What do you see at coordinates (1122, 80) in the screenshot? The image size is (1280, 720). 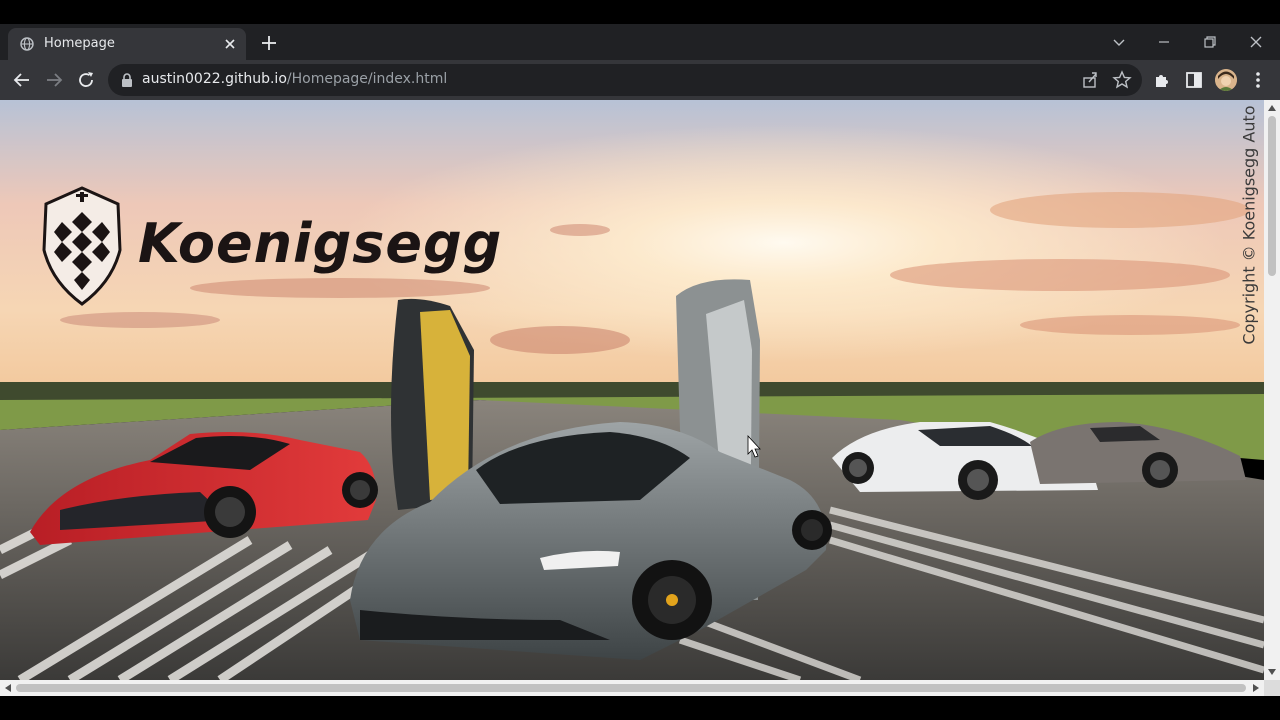 I see `star-icon` at bounding box center [1122, 80].